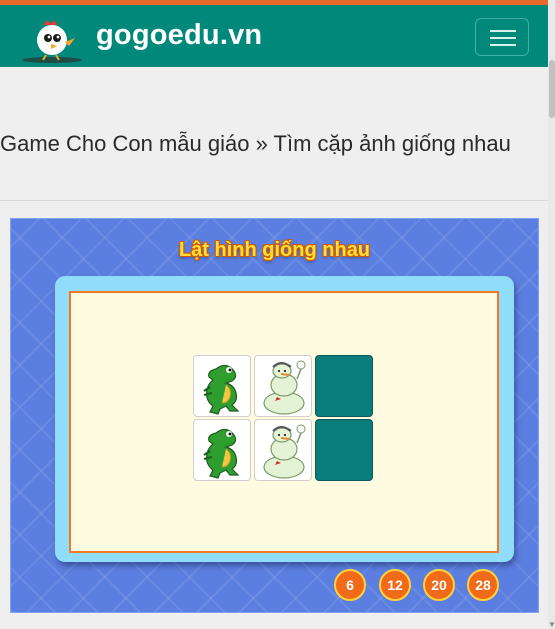  What do you see at coordinates (179, 35) in the screenshot?
I see `site-brand: gogoedu.vn` at bounding box center [179, 35].